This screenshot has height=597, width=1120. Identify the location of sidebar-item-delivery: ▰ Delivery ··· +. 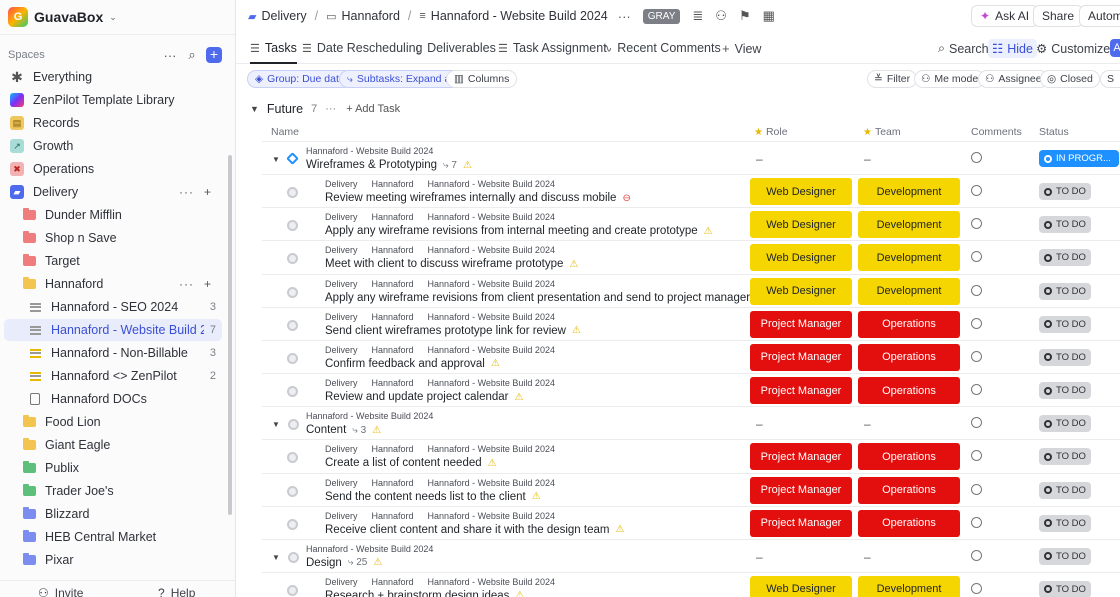
(113, 192).